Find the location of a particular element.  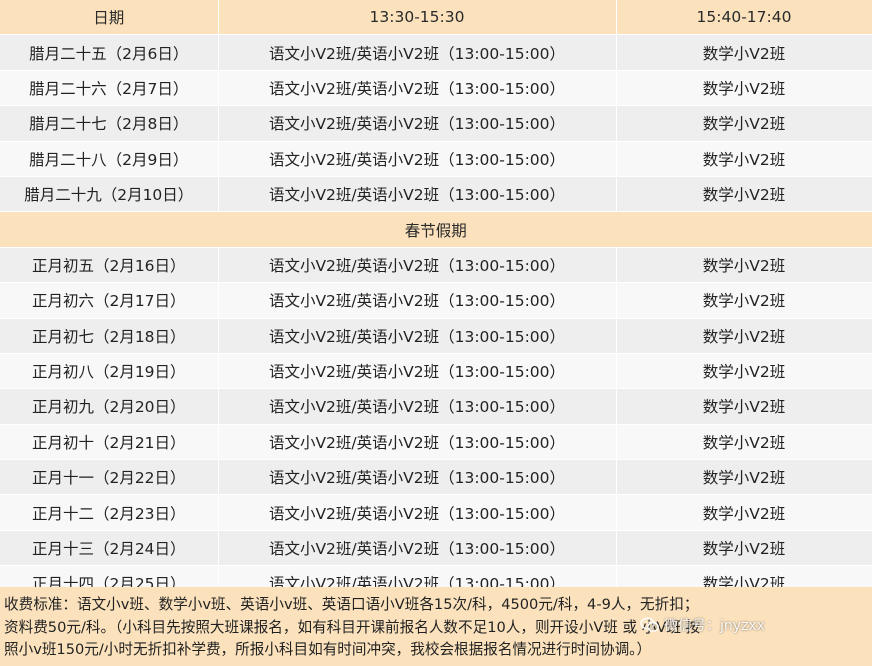

row-date: 正月初七（2月18日） is located at coordinates (109, 336).